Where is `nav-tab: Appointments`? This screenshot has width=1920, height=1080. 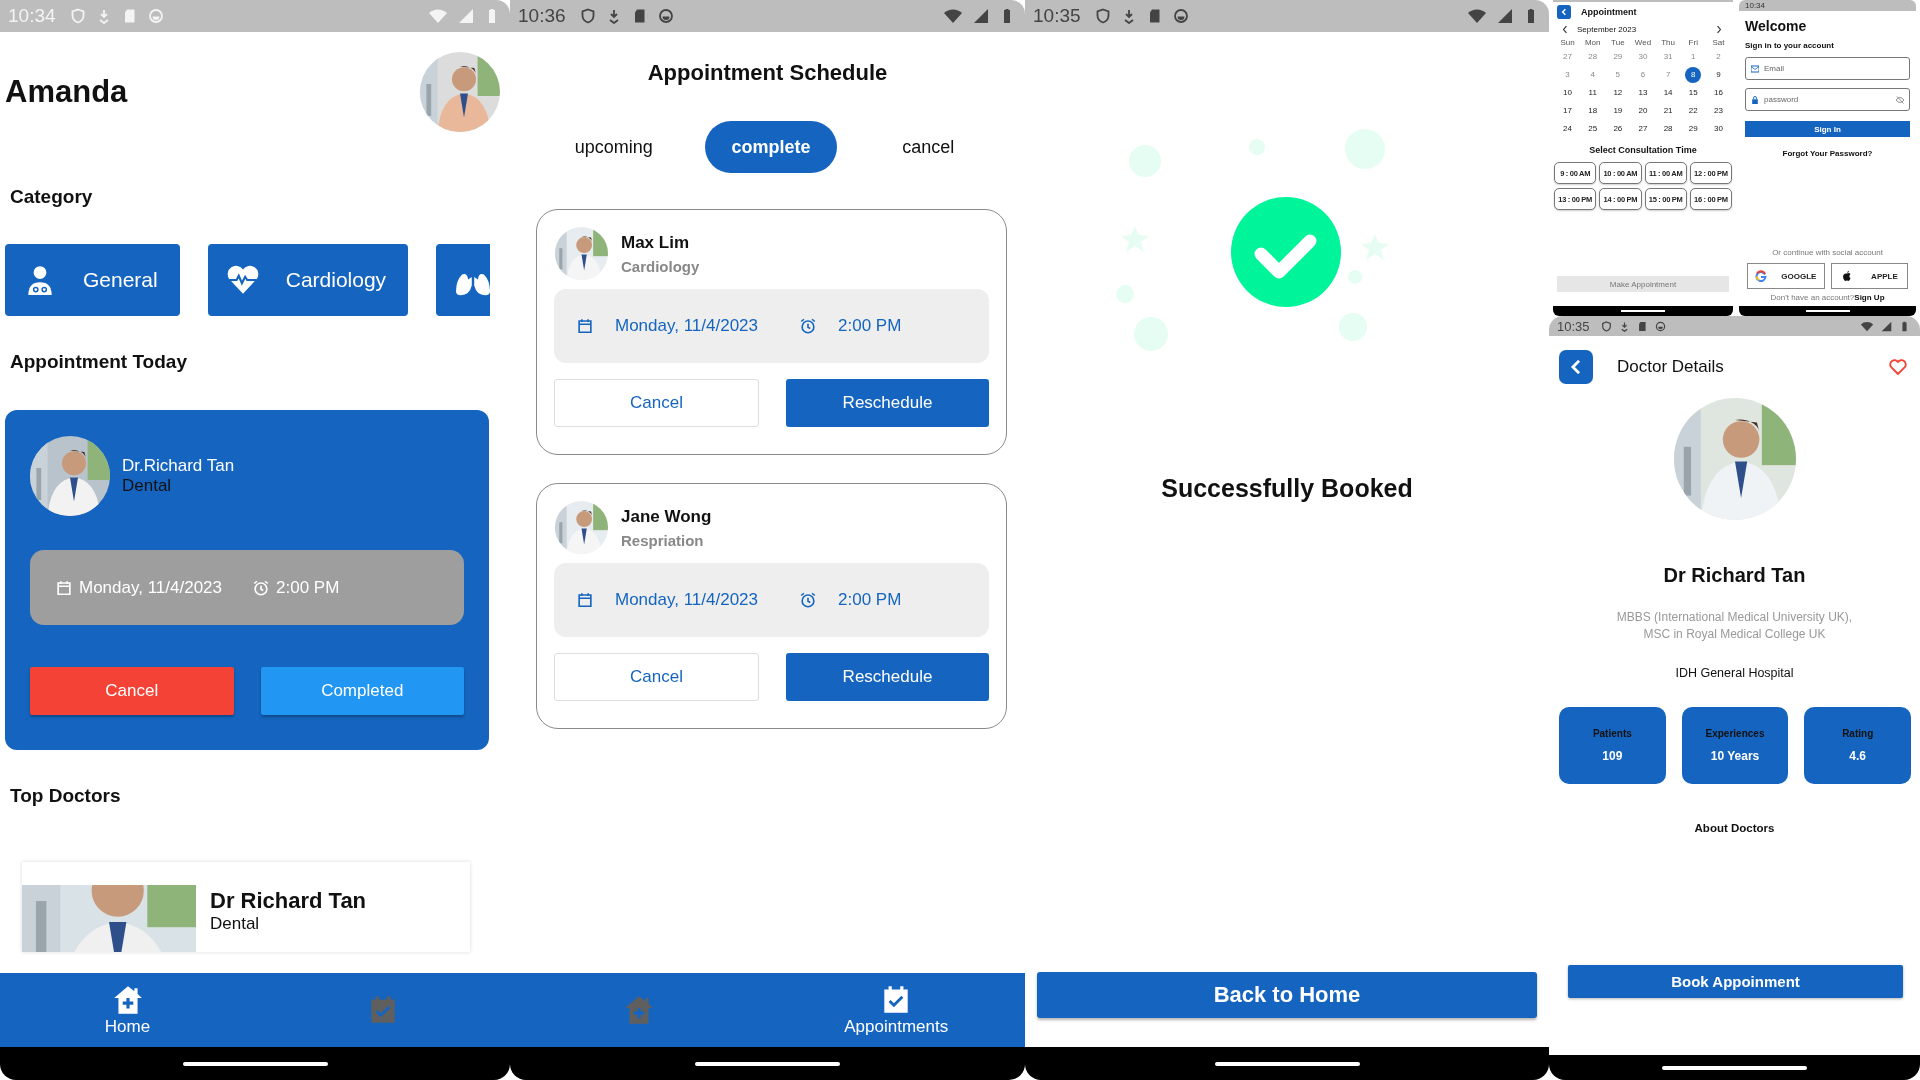 nav-tab: Appointments is located at coordinates (896, 1010).